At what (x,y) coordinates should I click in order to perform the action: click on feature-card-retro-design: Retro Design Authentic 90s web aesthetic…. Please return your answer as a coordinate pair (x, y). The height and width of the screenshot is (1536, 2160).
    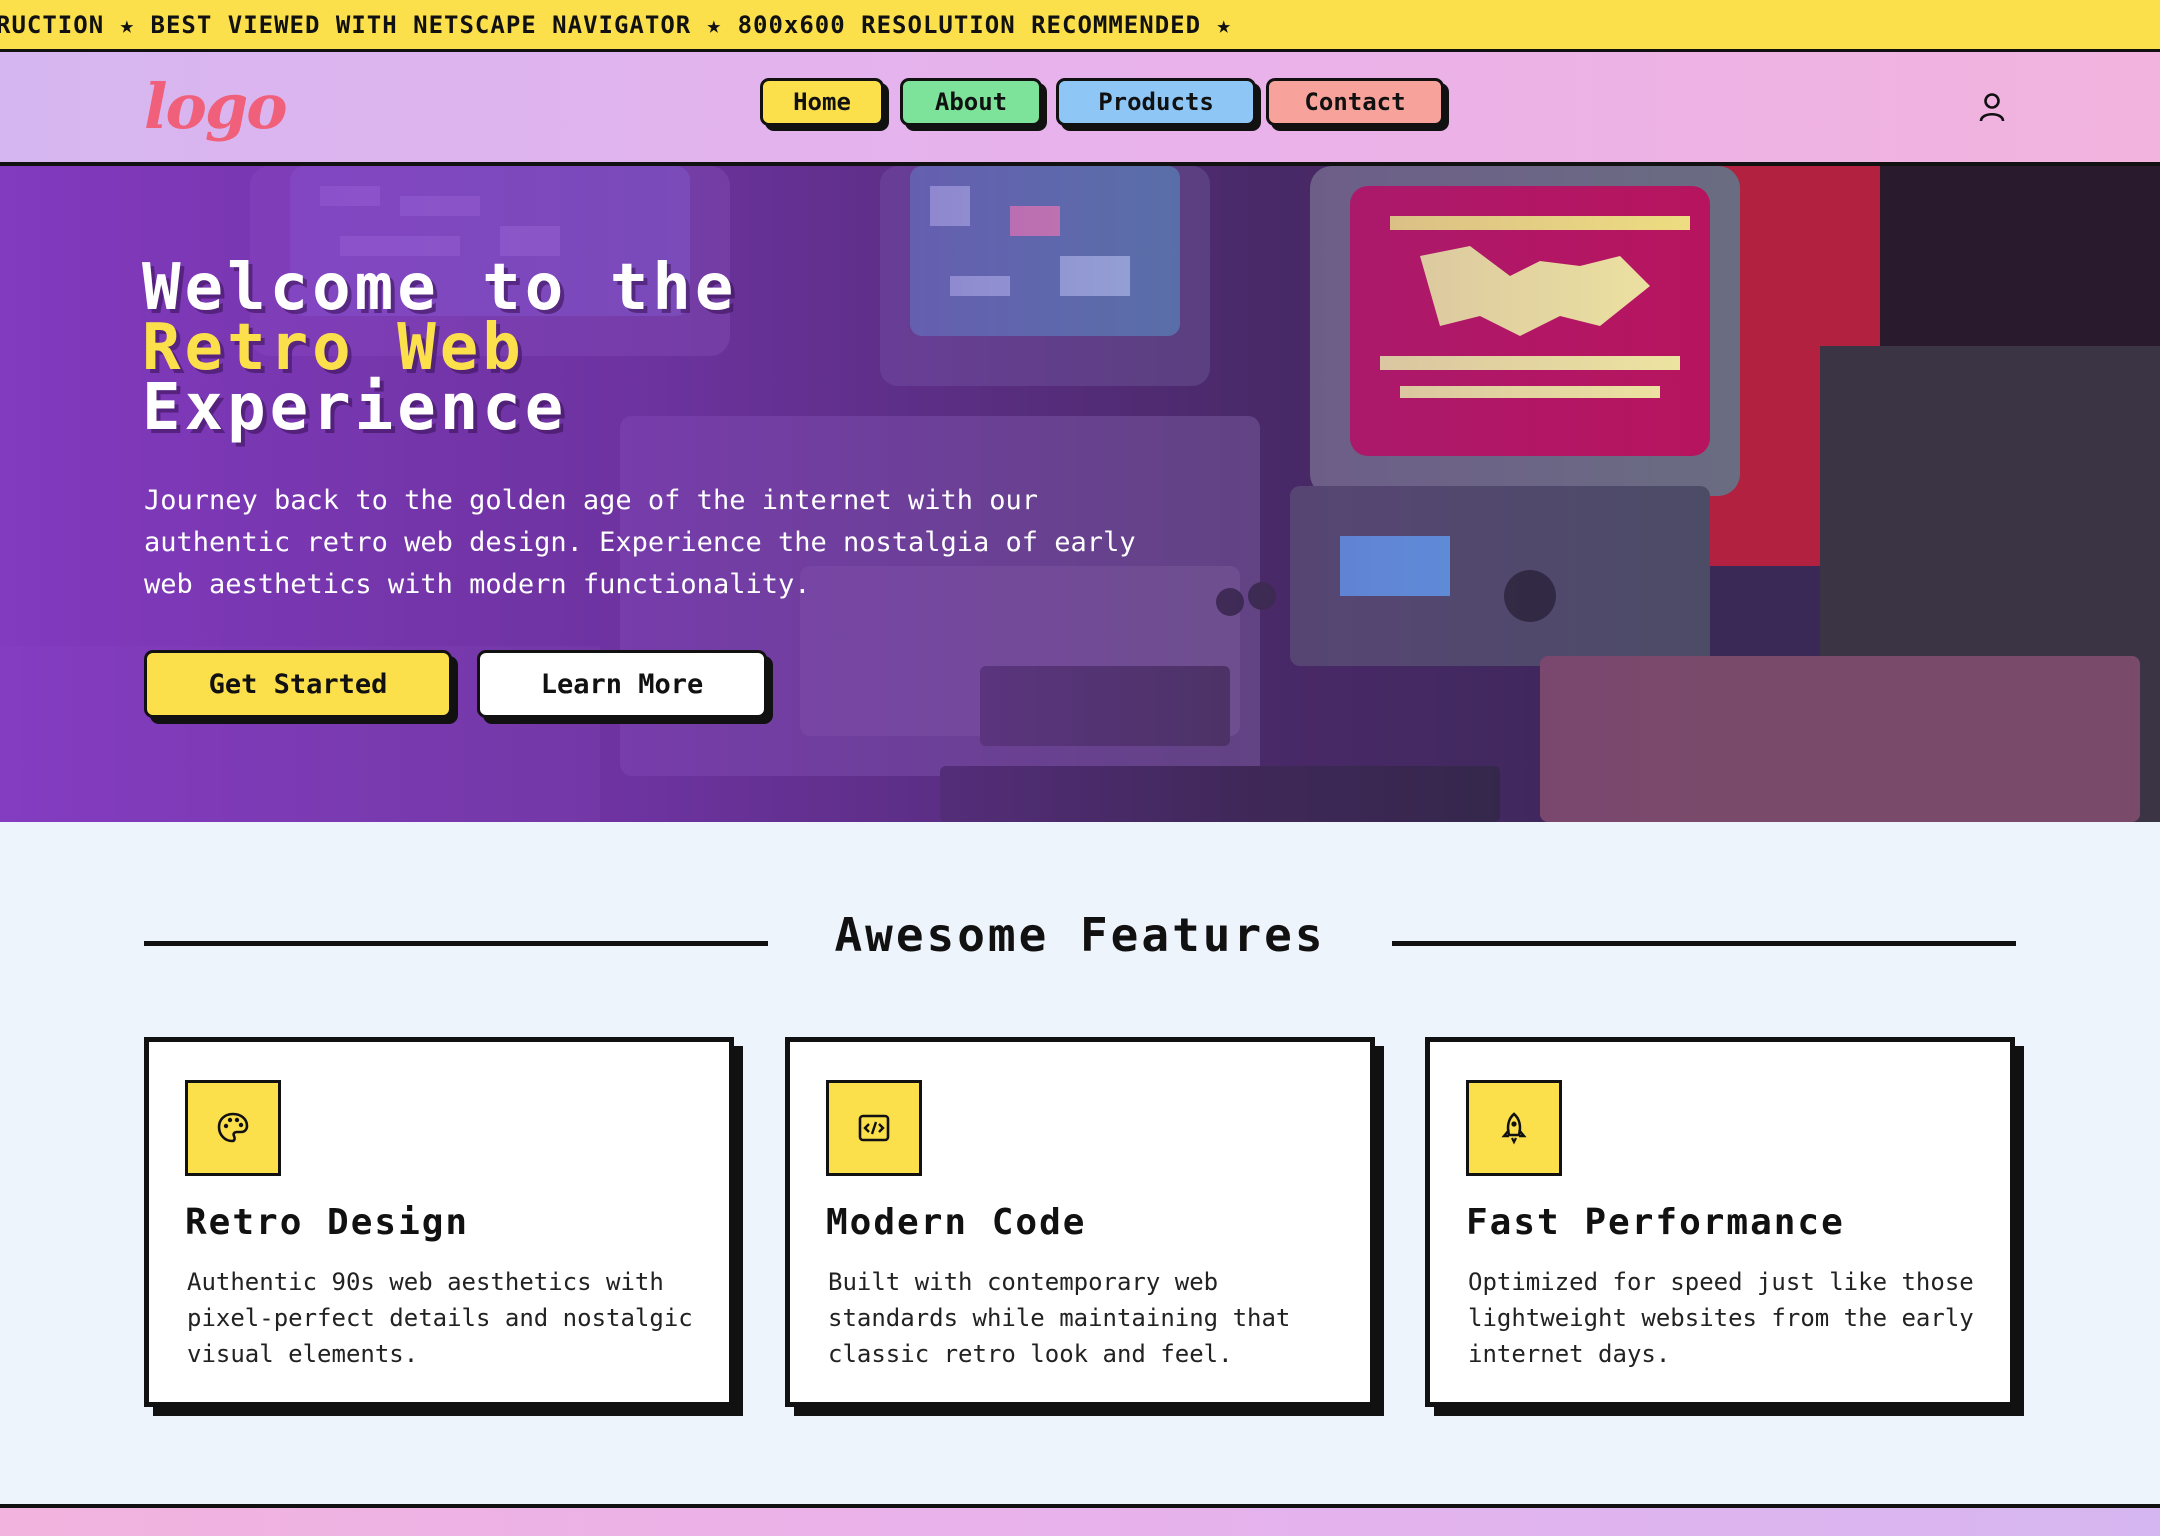
    Looking at the image, I should click on (439, 1222).